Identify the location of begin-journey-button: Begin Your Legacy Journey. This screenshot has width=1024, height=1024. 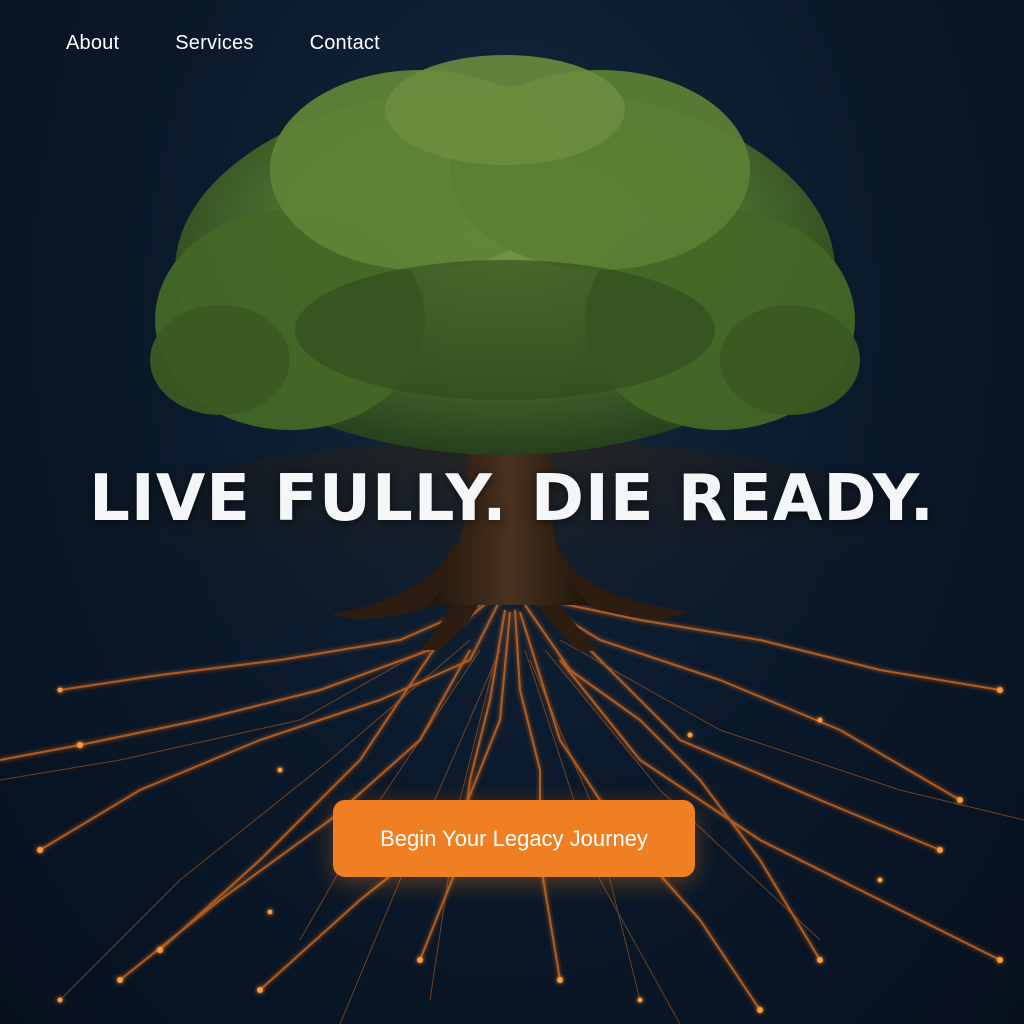
(514, 838).